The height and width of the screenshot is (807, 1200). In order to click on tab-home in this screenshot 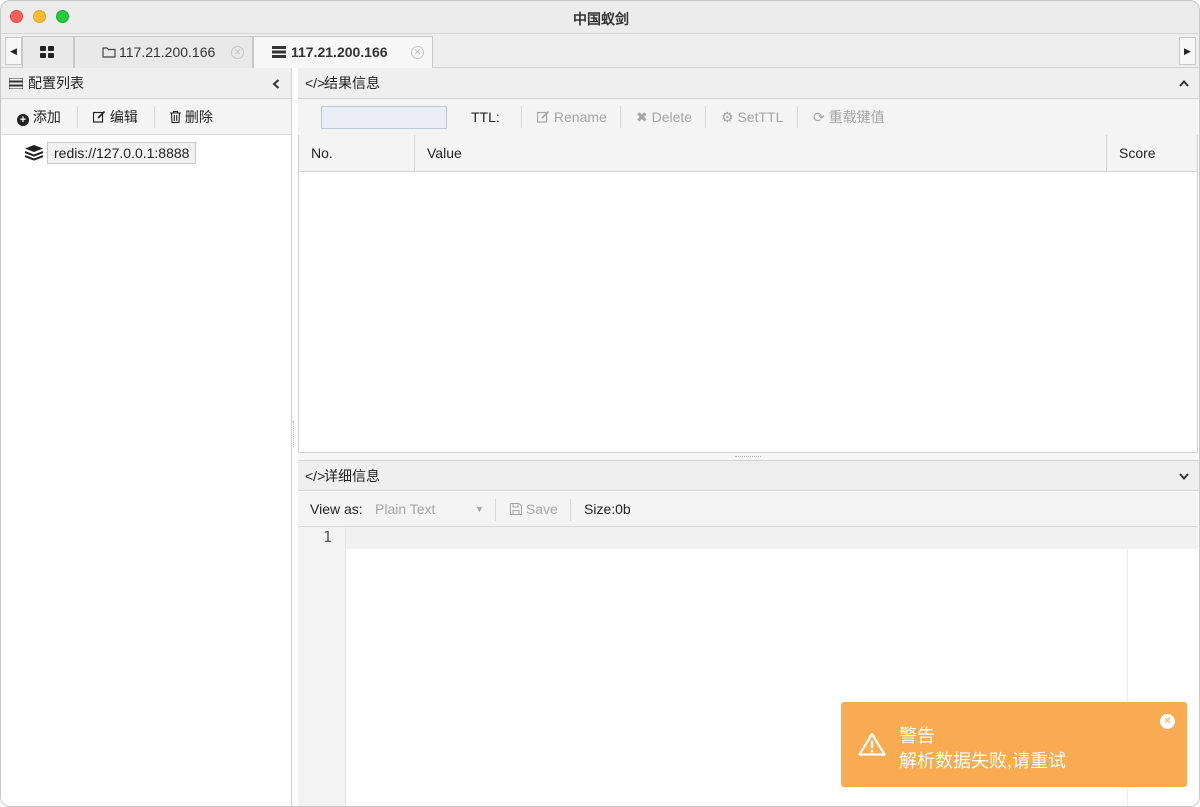, I will do `click(48, 52)`.